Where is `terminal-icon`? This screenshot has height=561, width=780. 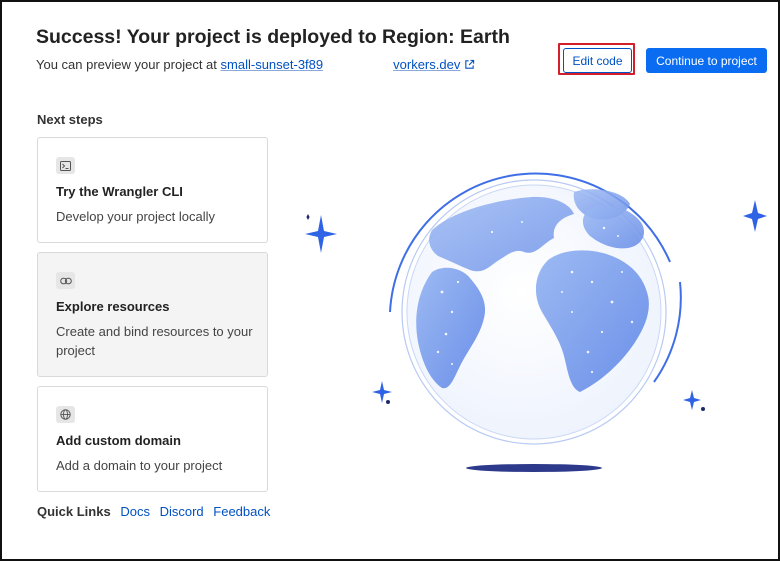
terminal-icon is located at coordinates (65, 165).